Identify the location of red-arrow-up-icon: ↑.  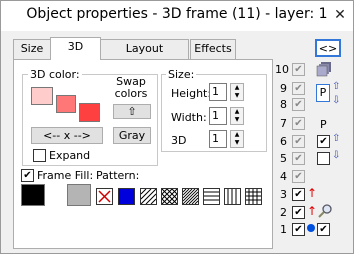
(312, 193).